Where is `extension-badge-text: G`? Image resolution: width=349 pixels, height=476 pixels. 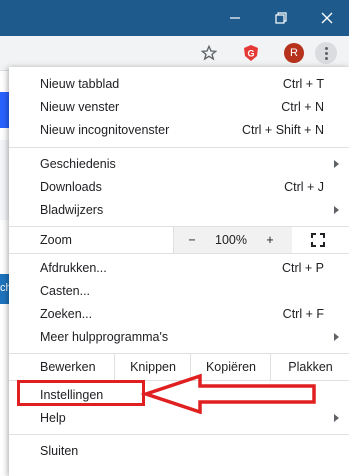
extension-badge-text: G is located at coordinates (250, 54).